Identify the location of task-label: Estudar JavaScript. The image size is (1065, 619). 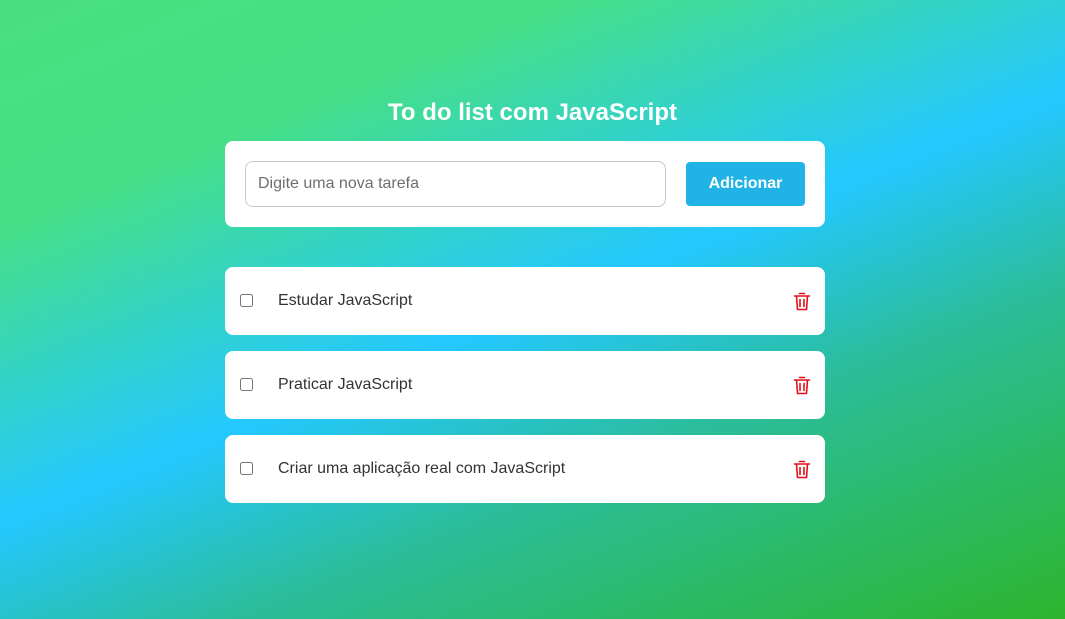
(345, 300).